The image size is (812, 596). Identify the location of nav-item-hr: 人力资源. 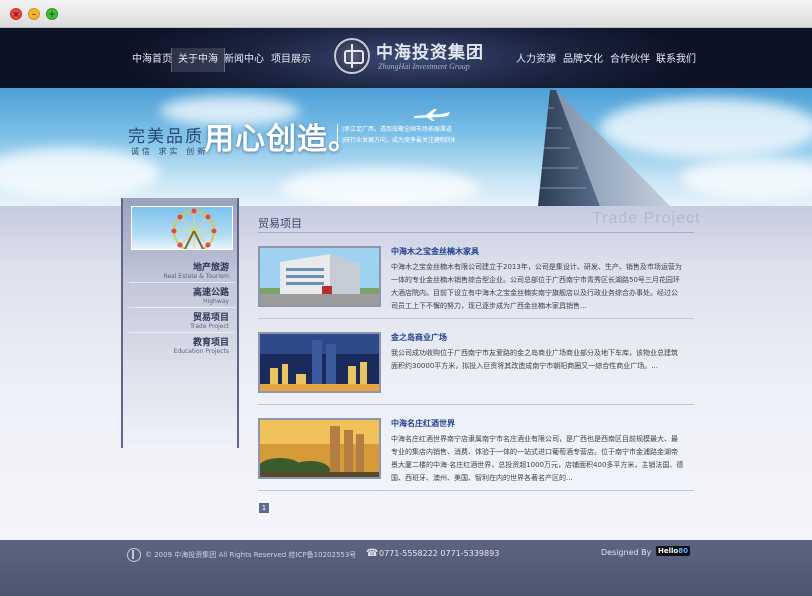
(536, 60).